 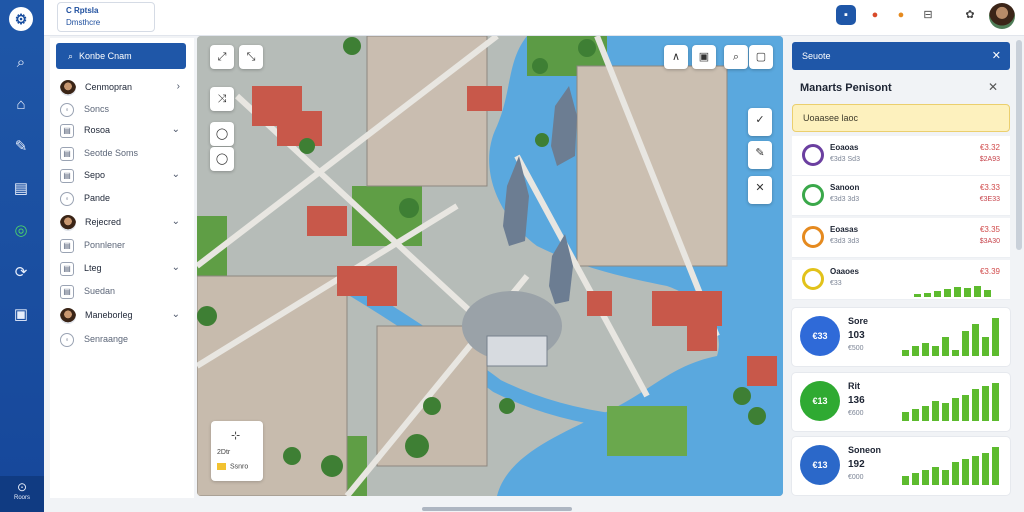 I want to click on stat-card: €13 Soneon 192 €000, so click(x=901, y=466).